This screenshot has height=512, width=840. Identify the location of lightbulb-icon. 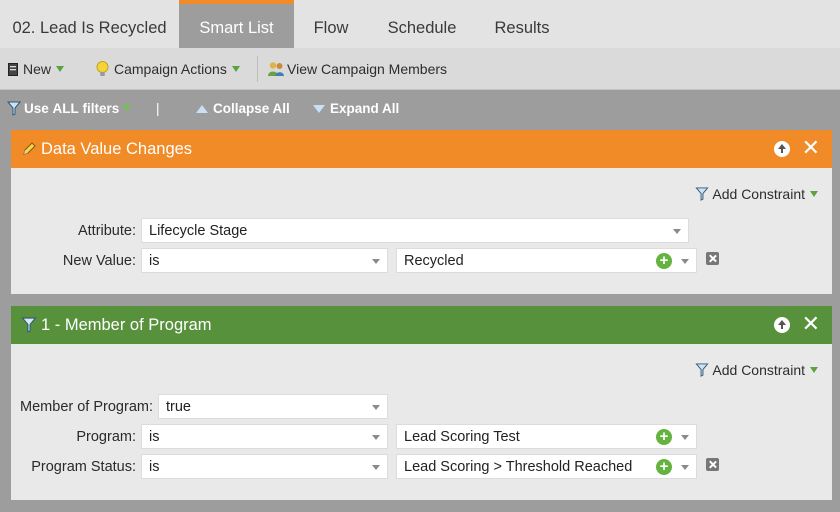
(102, 68).